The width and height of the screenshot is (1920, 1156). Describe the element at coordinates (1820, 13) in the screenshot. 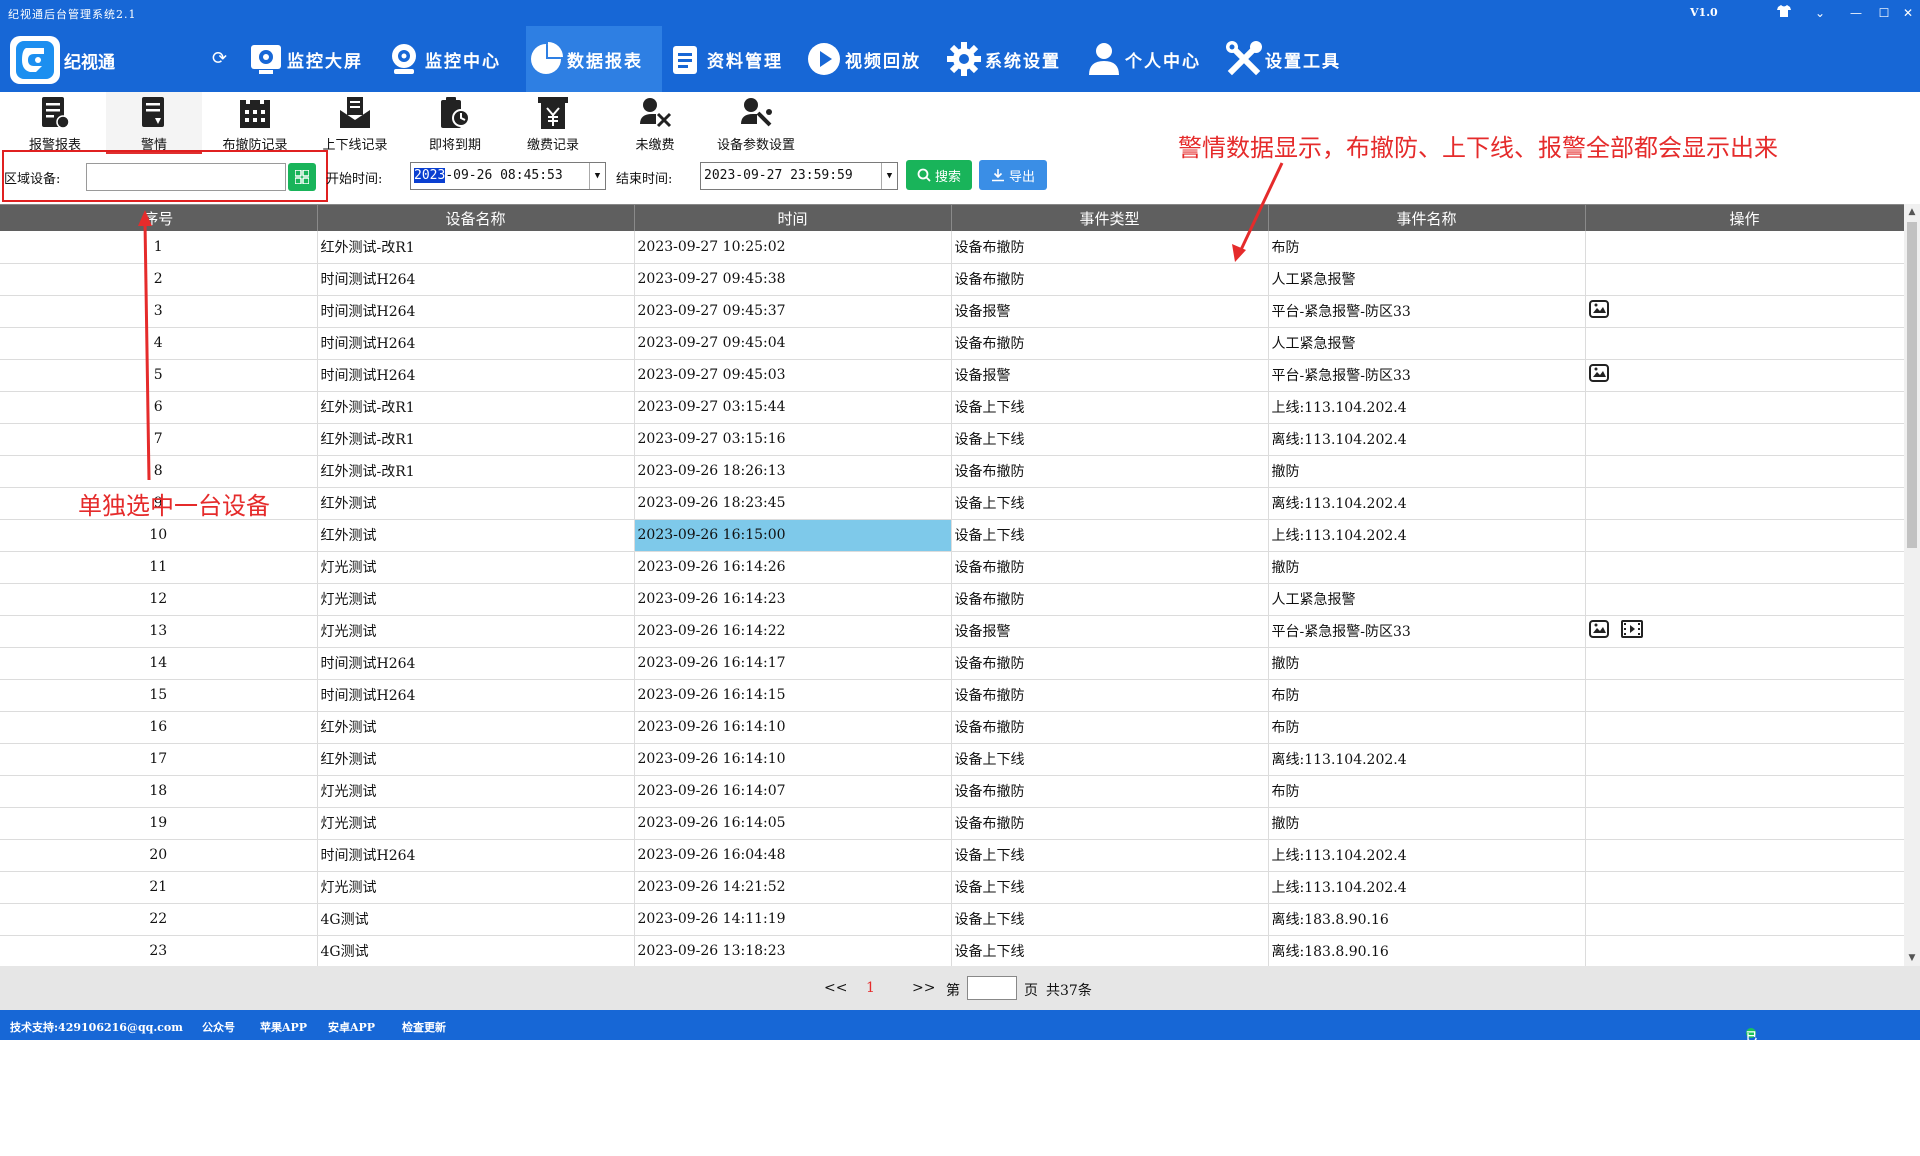

I see `collapse-button: ⌄` at that location.